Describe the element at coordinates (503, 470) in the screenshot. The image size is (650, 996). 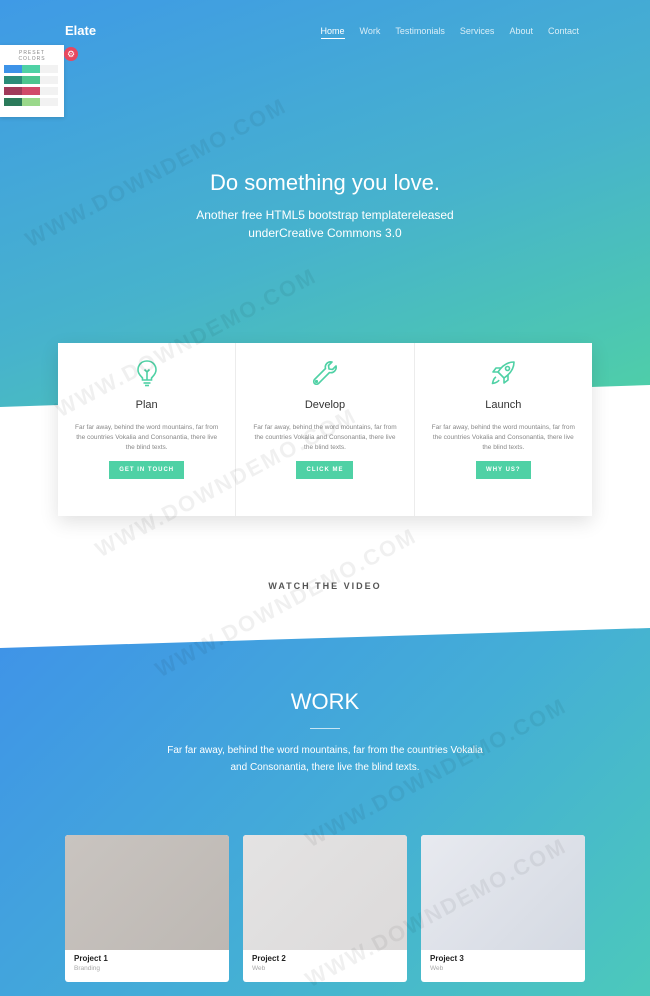
I see `why-us-button: WHY US?` at that location.